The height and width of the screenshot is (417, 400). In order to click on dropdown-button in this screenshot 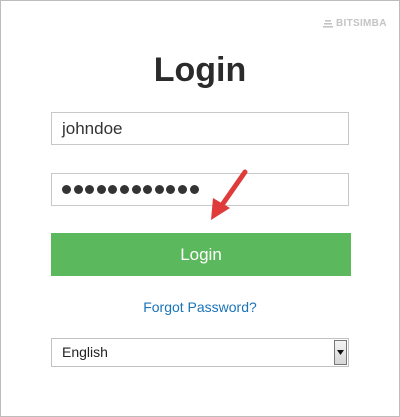, I will do `click(340, 352)`.